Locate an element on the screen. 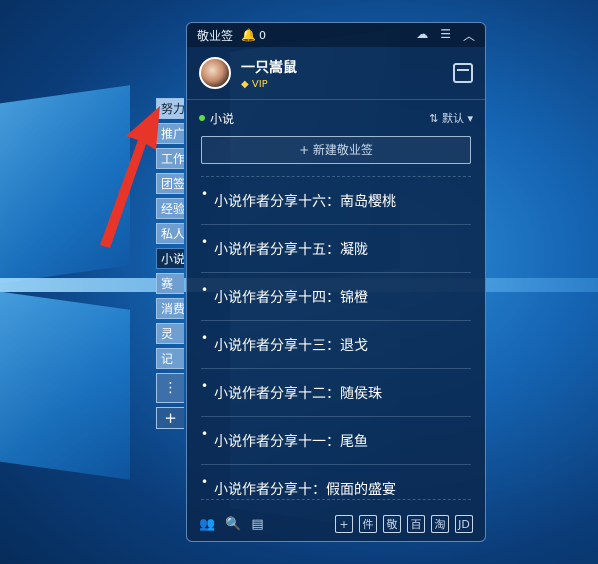  note-title: 小说作者分享十三：退戈 is located at coordinates (291, 345).